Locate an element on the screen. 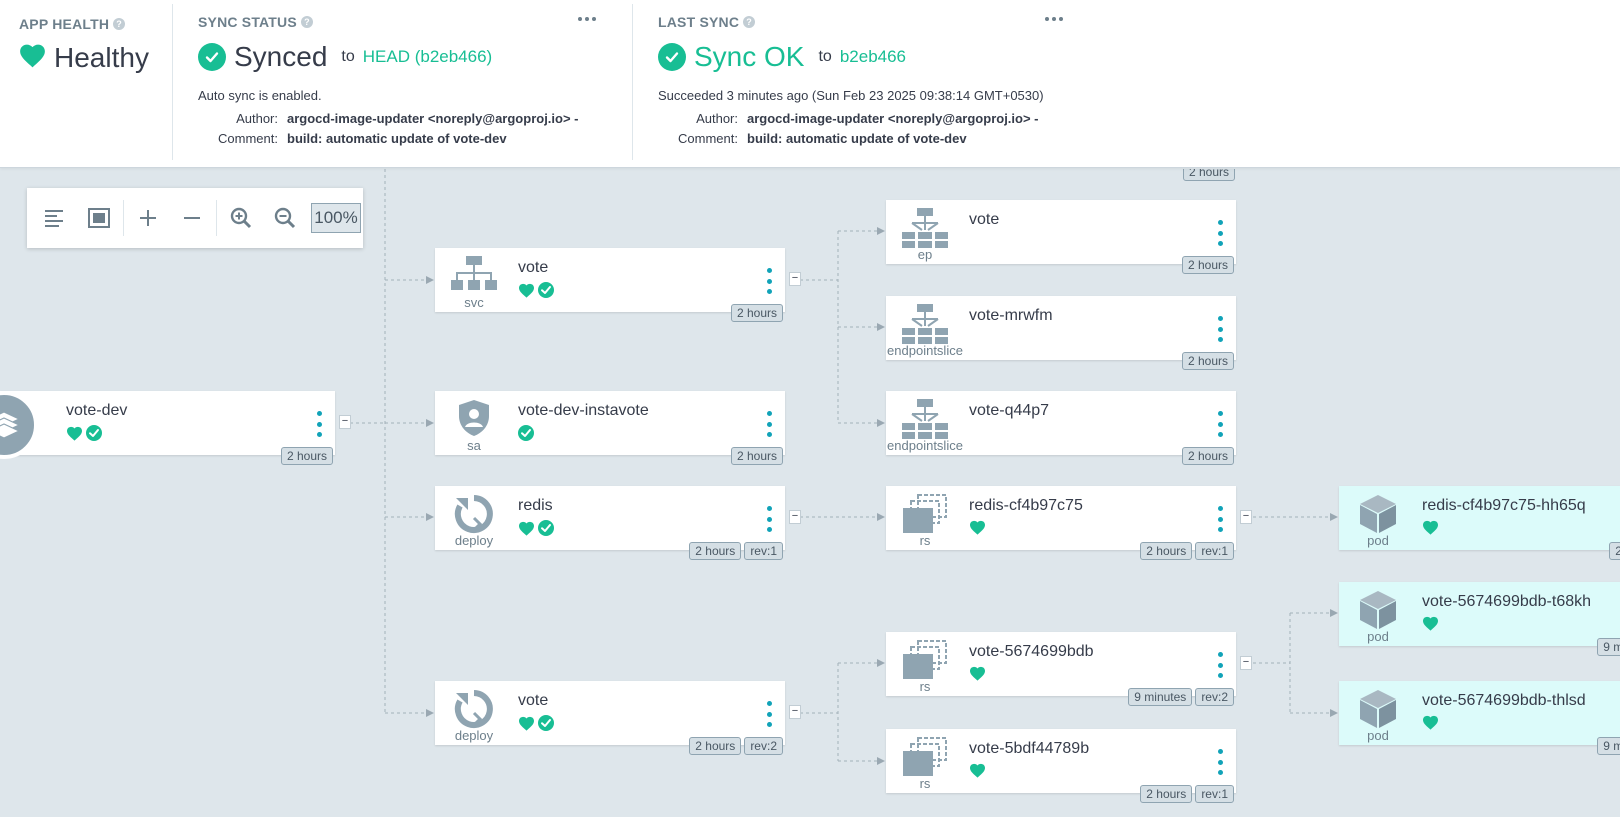  resource-node-deploy-vote: deploy vote 2 hours rev:2 − is located at coordinates (618, 718).